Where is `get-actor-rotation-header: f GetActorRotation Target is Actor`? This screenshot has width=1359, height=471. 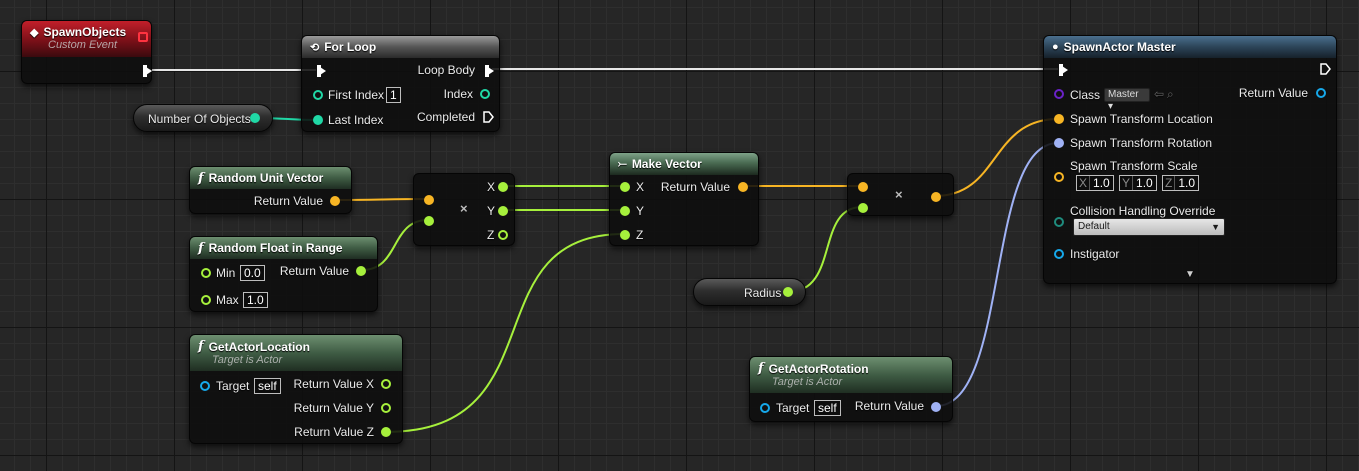 get-actor-rotation-header: f GetActorRotation Target is Actor is located at coordinates (851, 375).